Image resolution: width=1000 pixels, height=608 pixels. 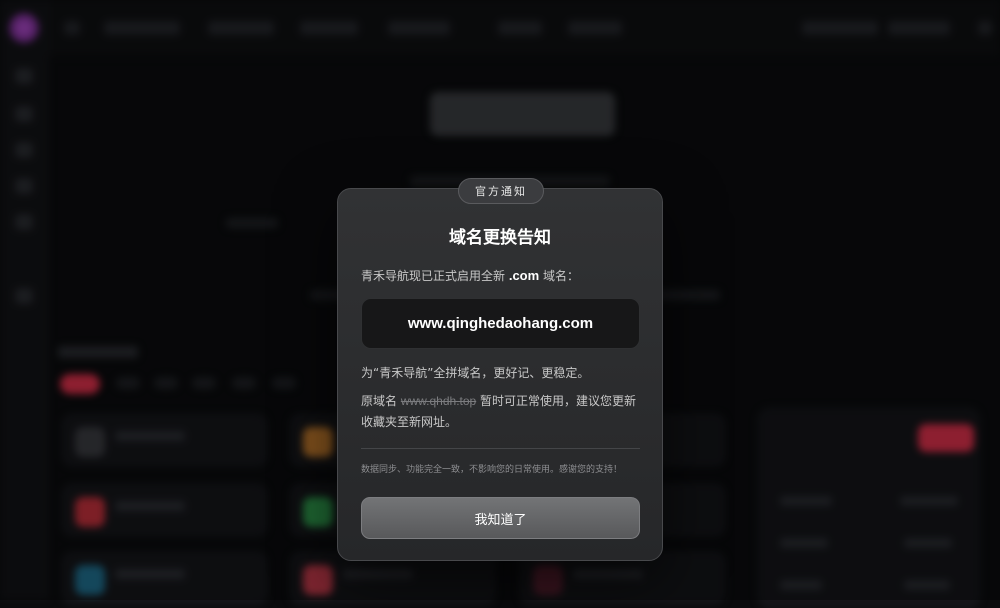 What do you see at coordinates (381, 401) in the screenshot?
I see `old-prefix: 原域名` at bounding box center [381, 401].